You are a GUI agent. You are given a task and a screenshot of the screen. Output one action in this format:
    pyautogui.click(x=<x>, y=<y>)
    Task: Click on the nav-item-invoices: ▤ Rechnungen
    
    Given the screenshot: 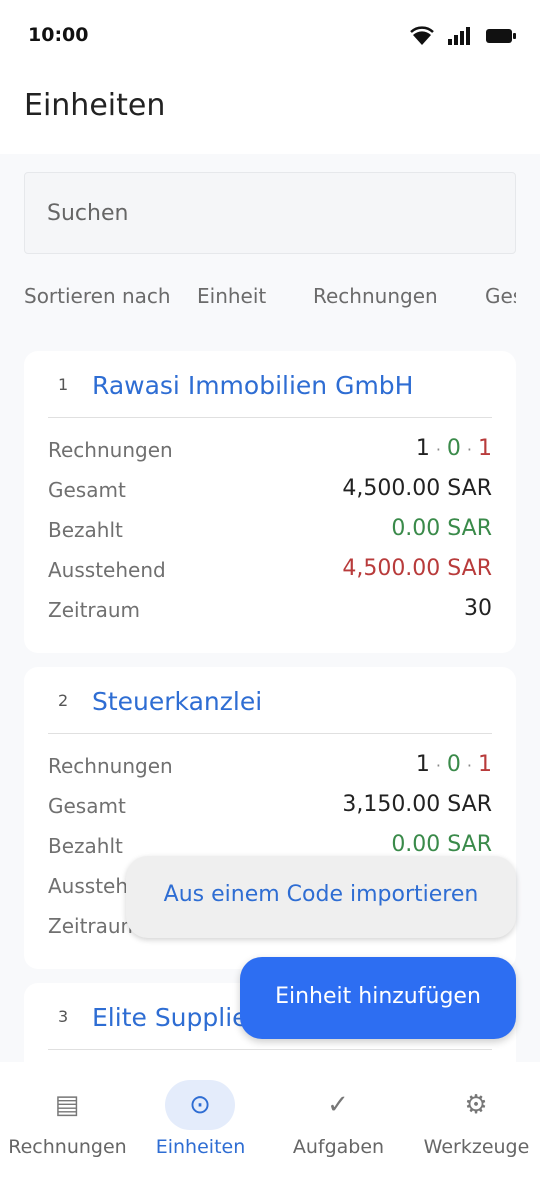 What is the action you would take?
    pyautogui.click(x=67, y=1121)
    